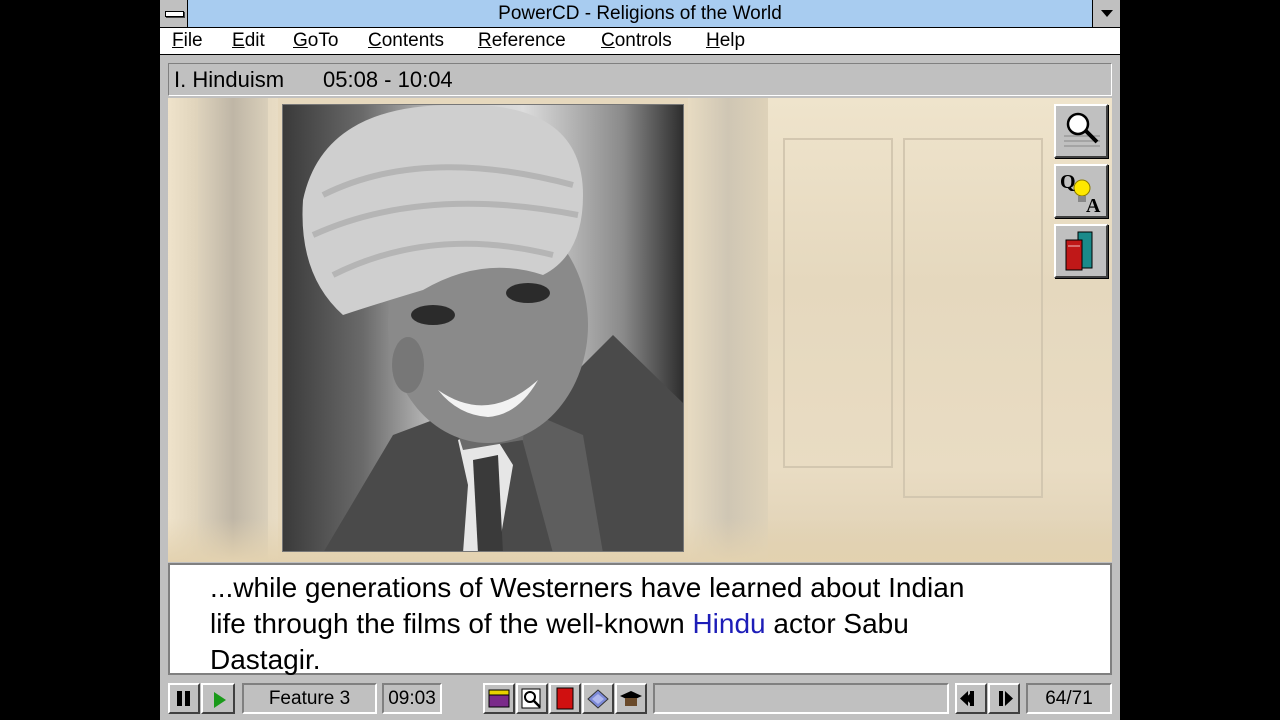 The height and width of the screenshot is (720, 1280). I want to click on section-title: I. Hinduism, so click(229, 79).